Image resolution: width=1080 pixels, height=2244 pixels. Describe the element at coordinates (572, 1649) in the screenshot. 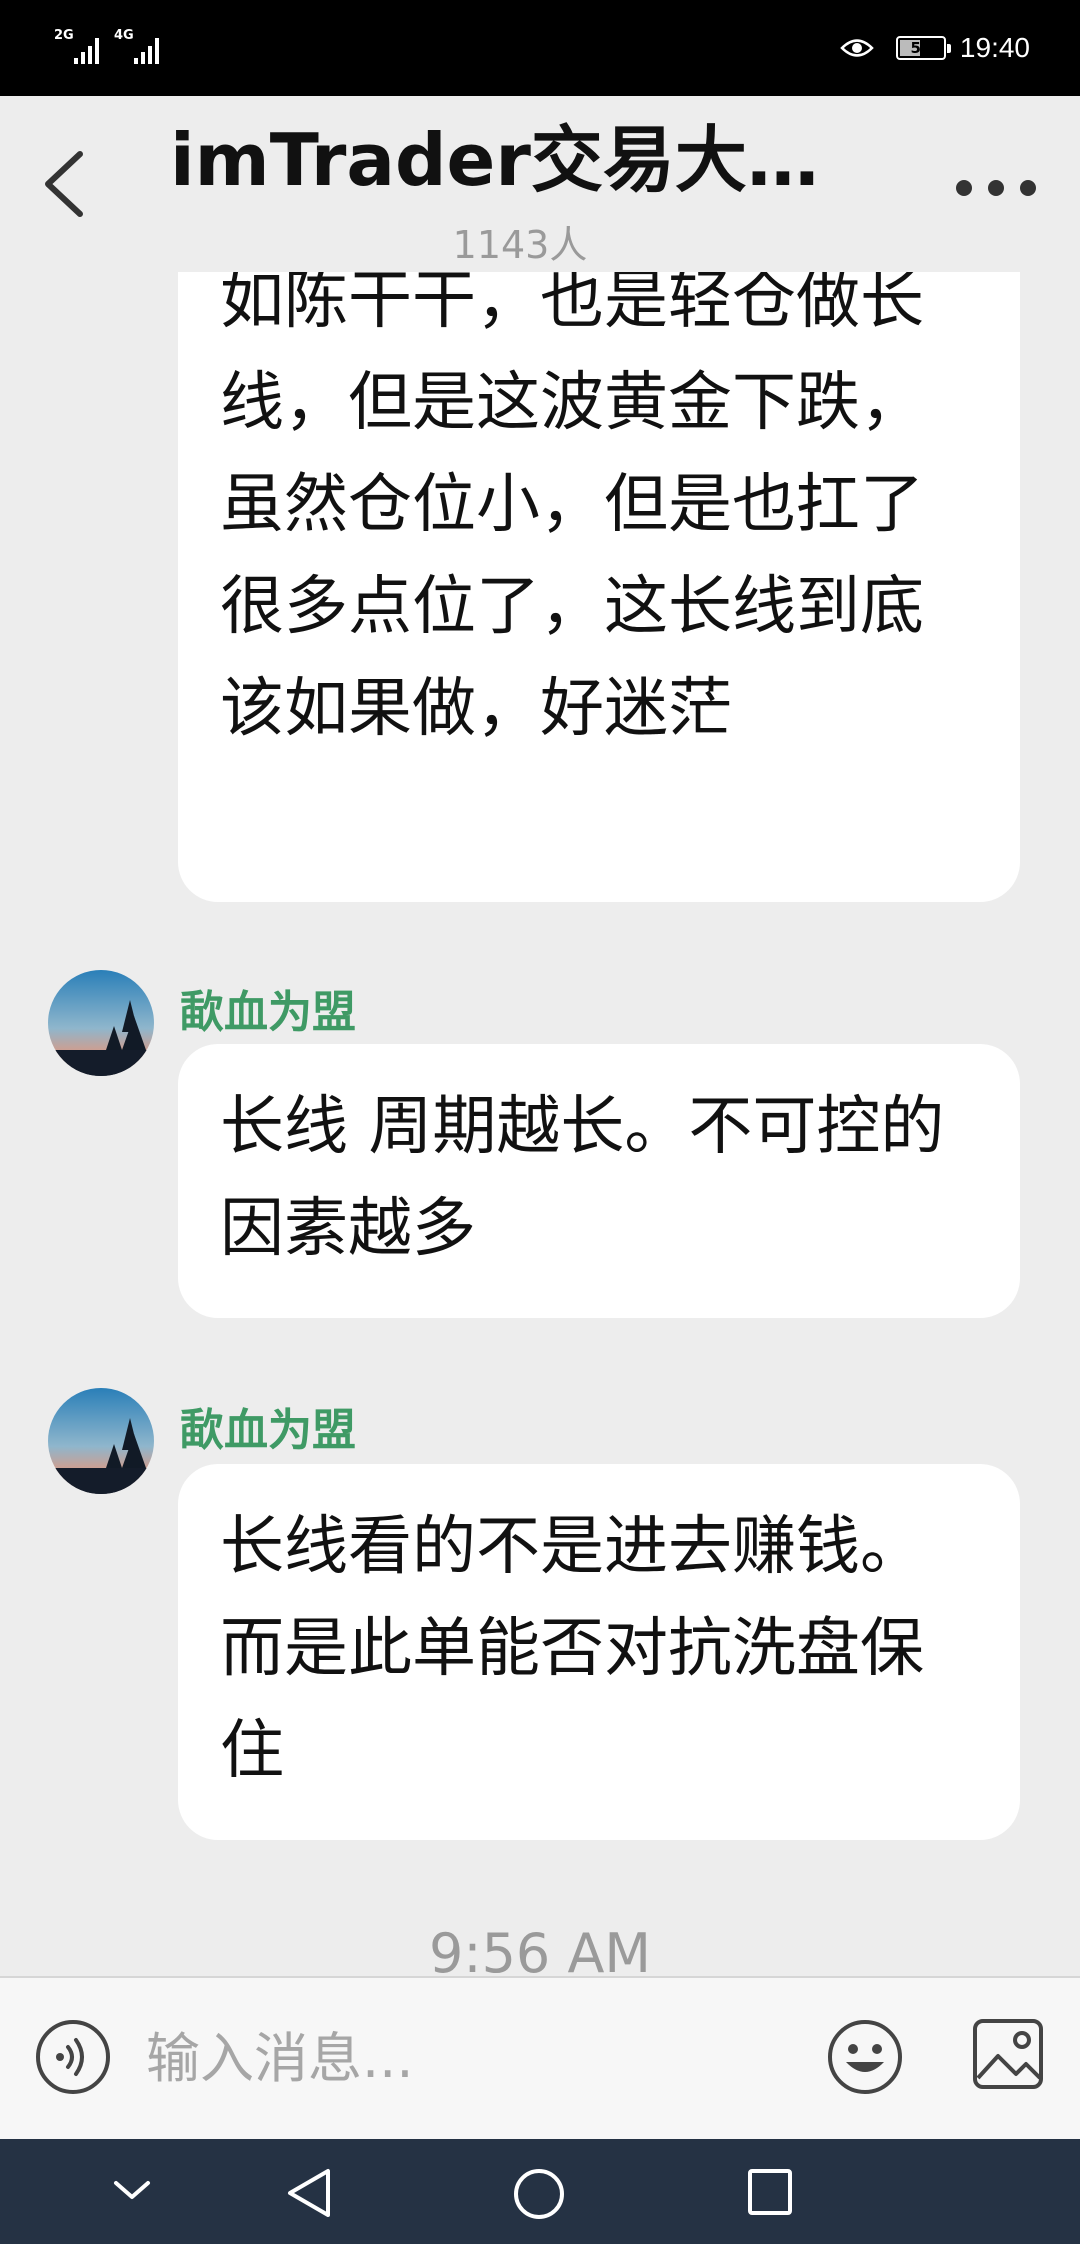

I see `message-text: 长线看的不是进去赚钱。而是此单能否对抗洗盘保住` at that location.